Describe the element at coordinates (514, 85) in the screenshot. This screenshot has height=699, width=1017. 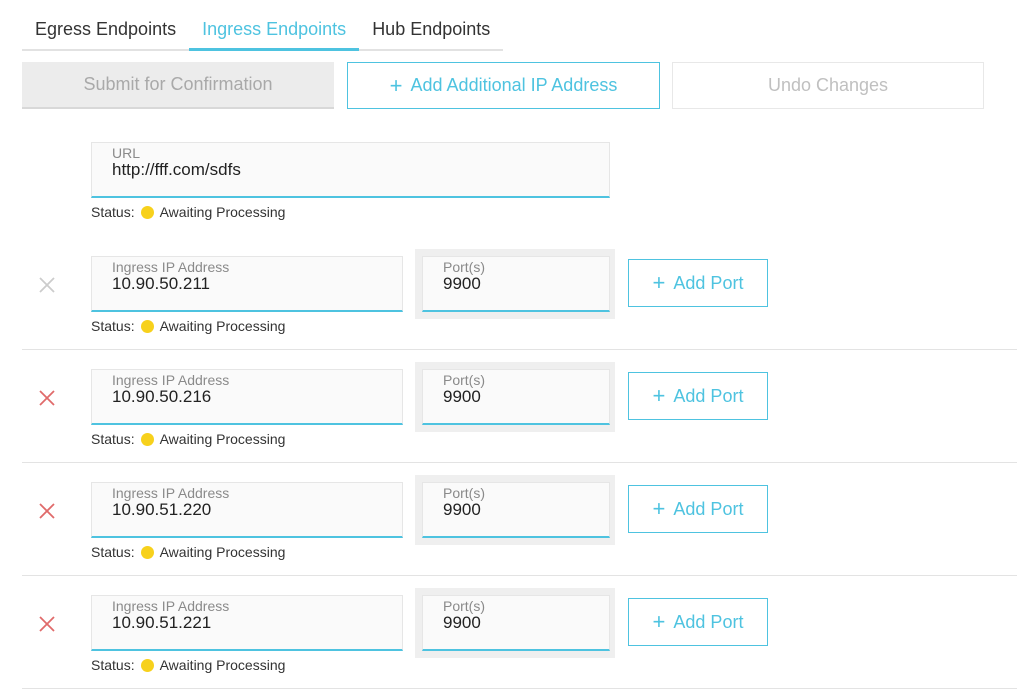
I see `add-ip-label: Add Additional IP Address` at that location.